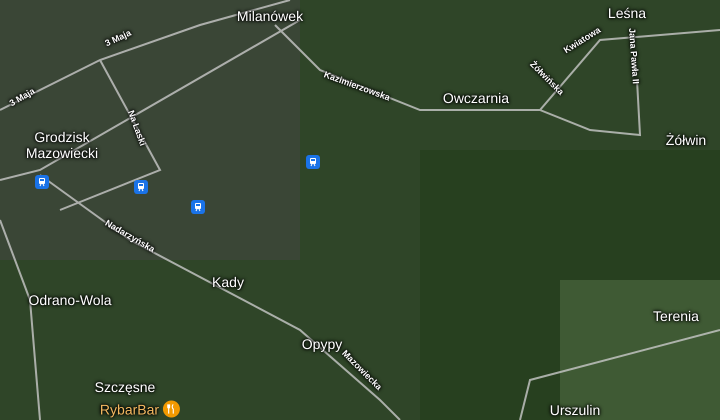  Describe the element at coordinates (686, 140) in the screenshot. I see `place-label: Żółwin` at that location.